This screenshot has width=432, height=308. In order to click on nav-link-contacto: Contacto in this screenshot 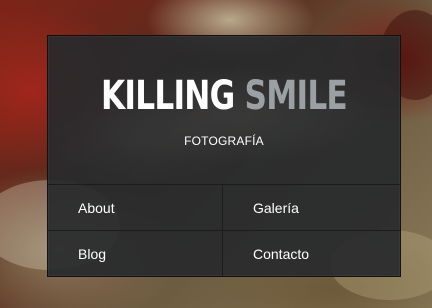, I will do `click(311, 253)`.